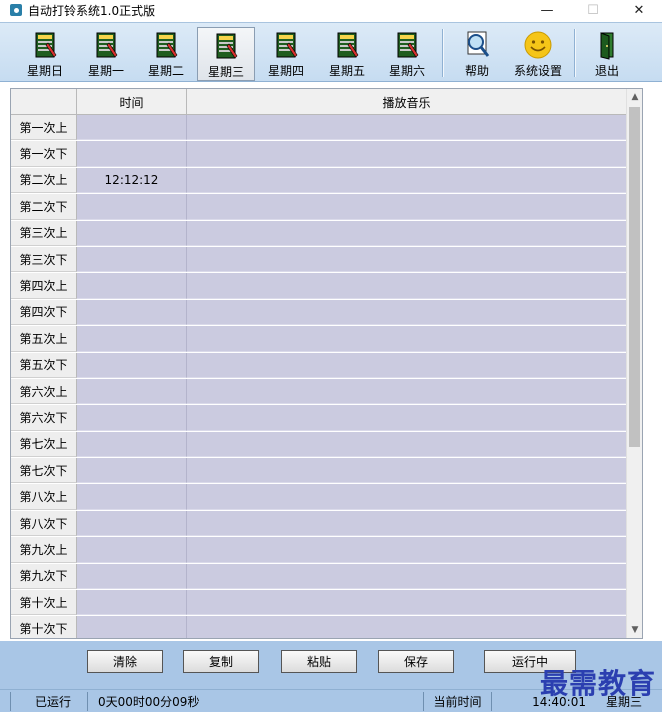  I want to click on scroll-thumb, so click(634, 277).